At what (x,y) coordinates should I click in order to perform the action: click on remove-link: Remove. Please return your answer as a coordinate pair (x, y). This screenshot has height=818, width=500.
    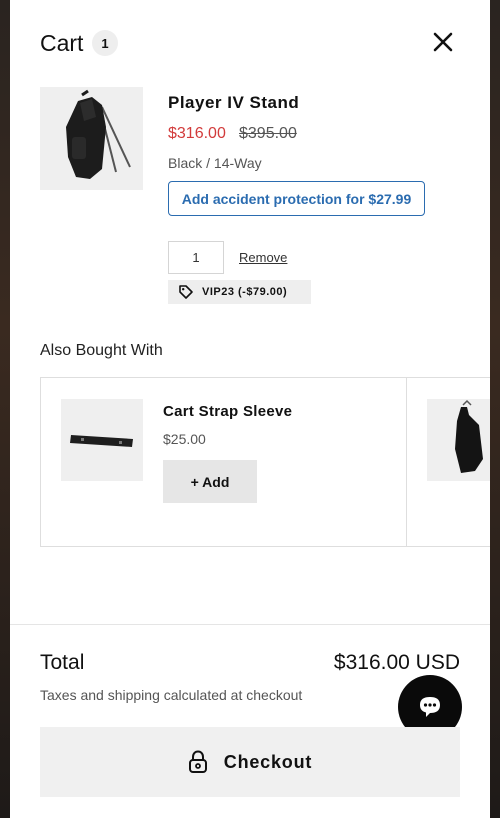
    Looking at the image, I should click on (263, 257).